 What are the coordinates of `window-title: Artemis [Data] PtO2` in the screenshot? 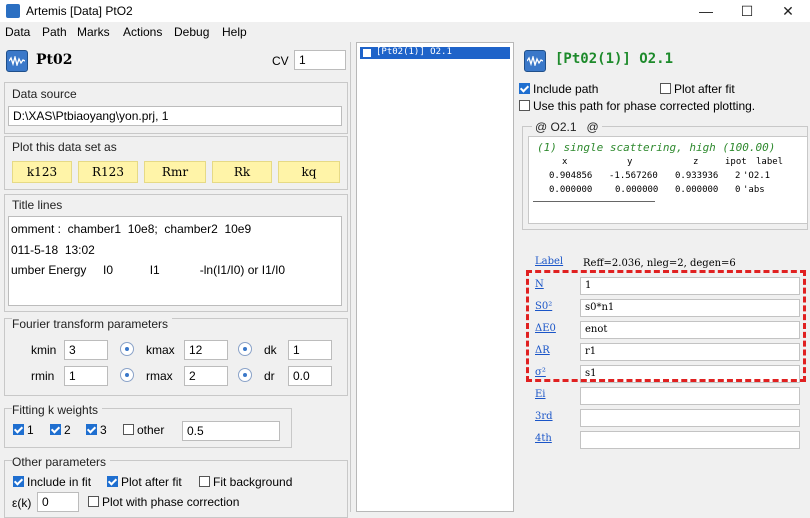 It's located at (79, 11).